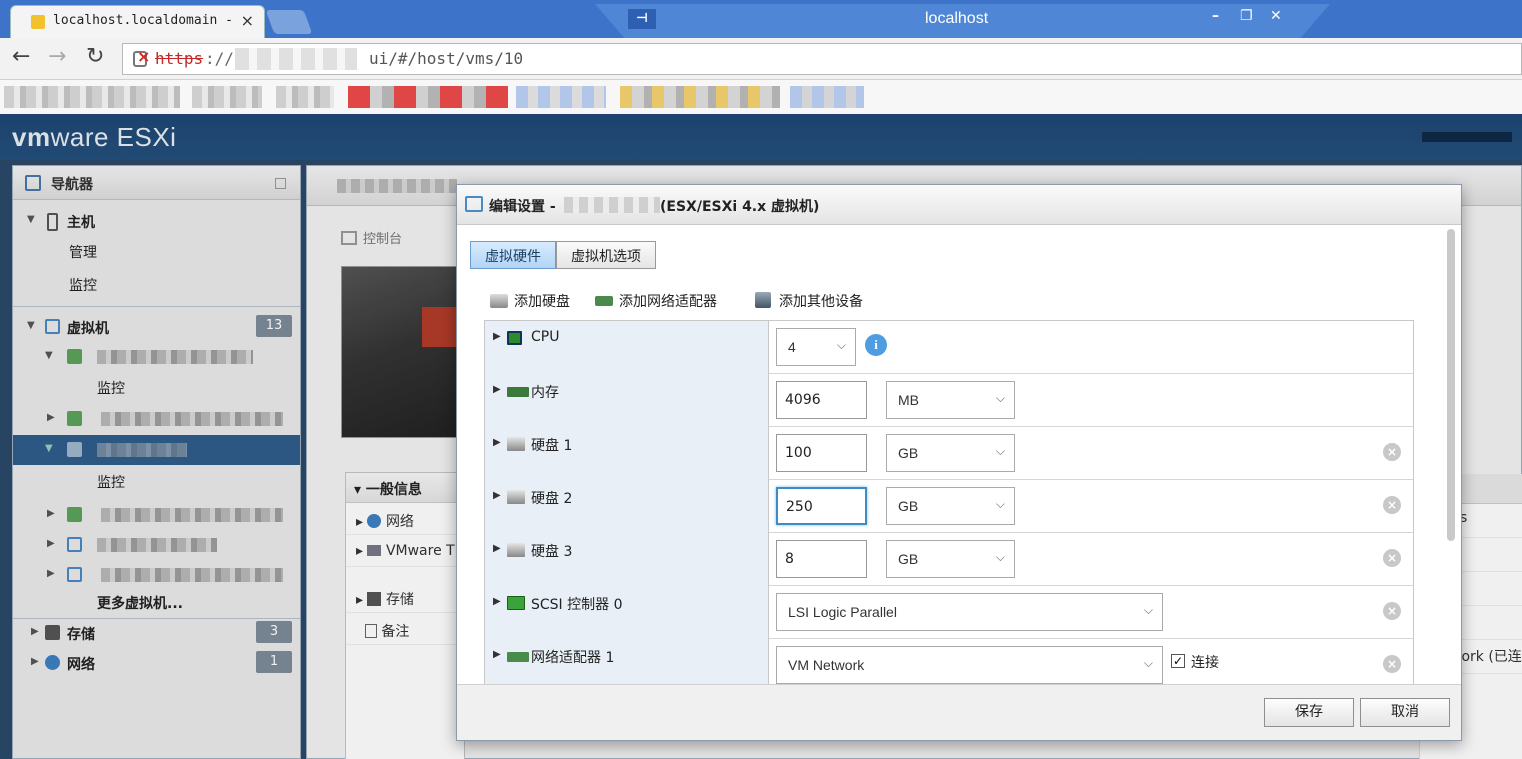 The image size is (1522, 759). What do you see at coordinates (545, 337) in the screenshot?
I see `hw-label: CPU` at bounding box center [545, 337].